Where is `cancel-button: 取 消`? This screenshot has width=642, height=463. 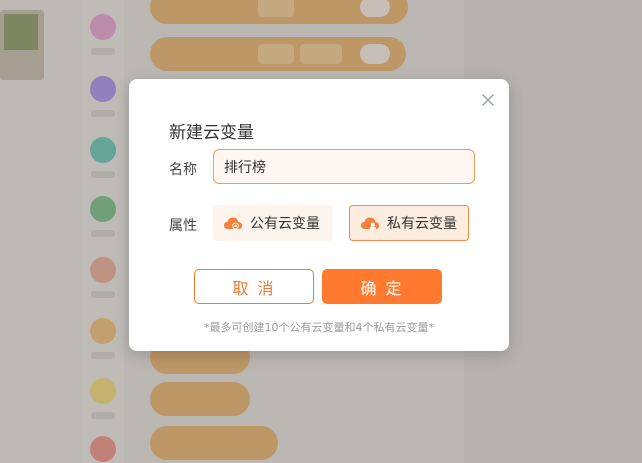
cancel-button: 取 消 is located at coordinates (254, 286).